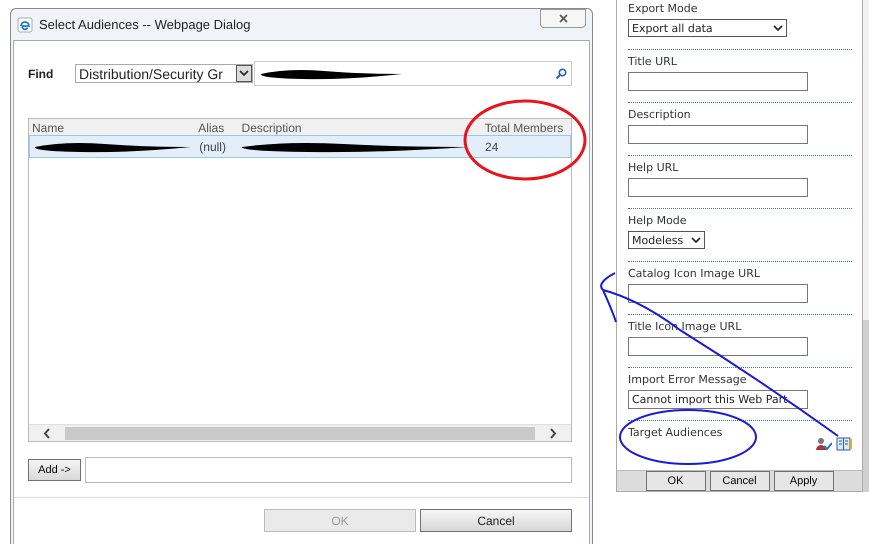  What do you see at coordinates (211, 128) in the screenshot?
I see `column-header: Alias` at bounding box center [211, 128].